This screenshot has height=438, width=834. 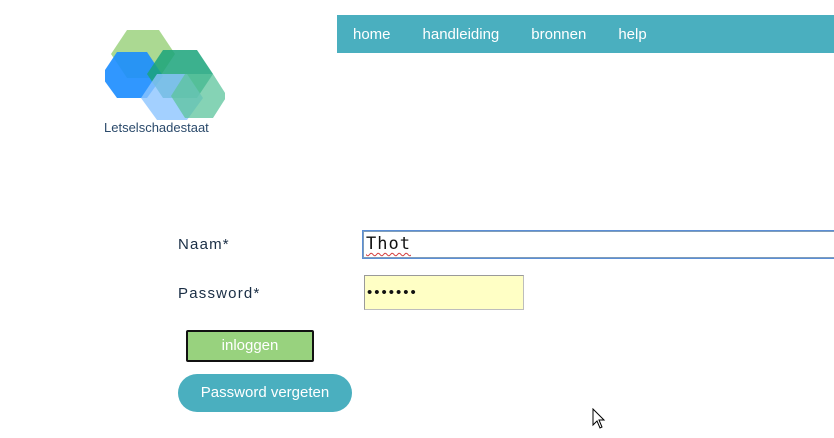 What do you see at coordinates (250, 346) in the screenshot?
I see `login-button: inloggen` at bounding box center [250, 346].